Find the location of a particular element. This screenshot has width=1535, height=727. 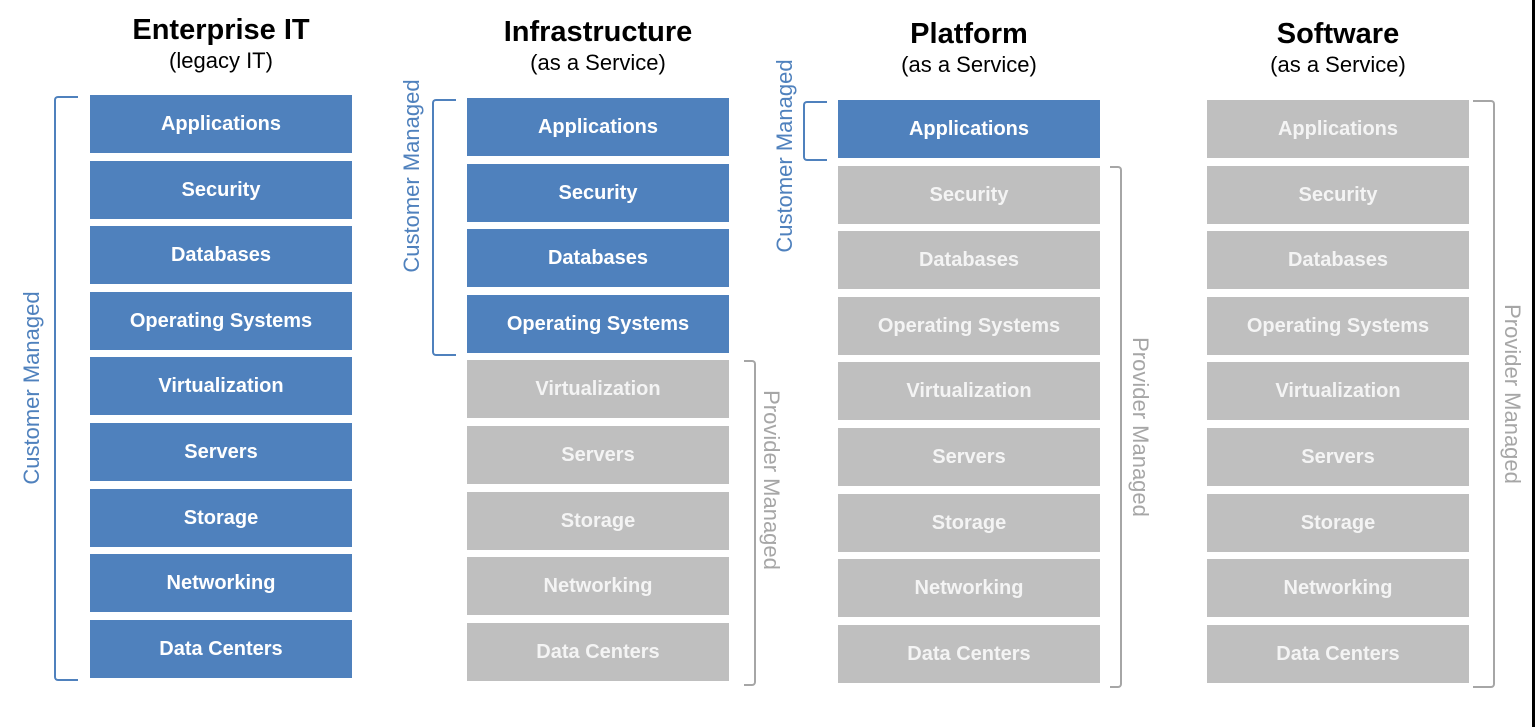

column-title: Enterprise IT is located at coordinates (221, 30).